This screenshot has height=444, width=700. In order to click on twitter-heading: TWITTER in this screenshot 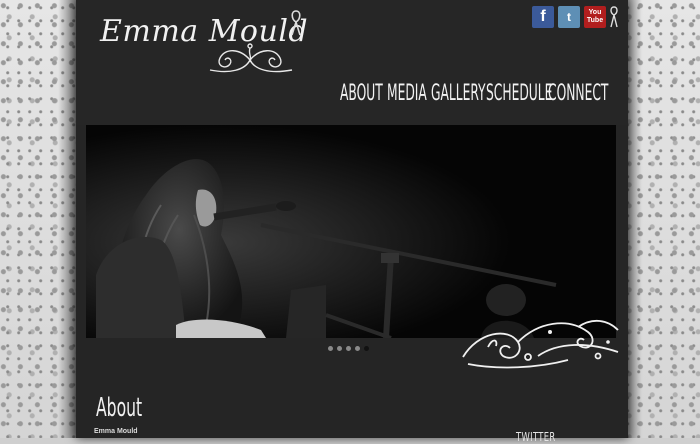, I will do `click(536, 437)`.